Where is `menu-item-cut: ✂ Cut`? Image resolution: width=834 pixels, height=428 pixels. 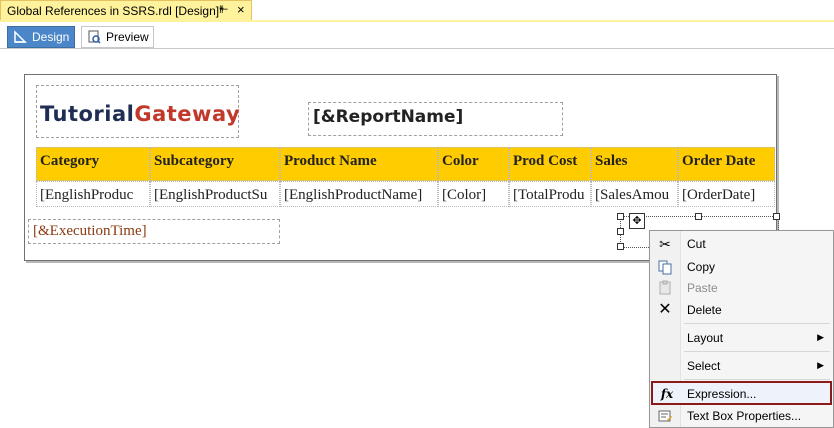
menu-item-cut: ✂ Cut is located at coordinates (741, 244).